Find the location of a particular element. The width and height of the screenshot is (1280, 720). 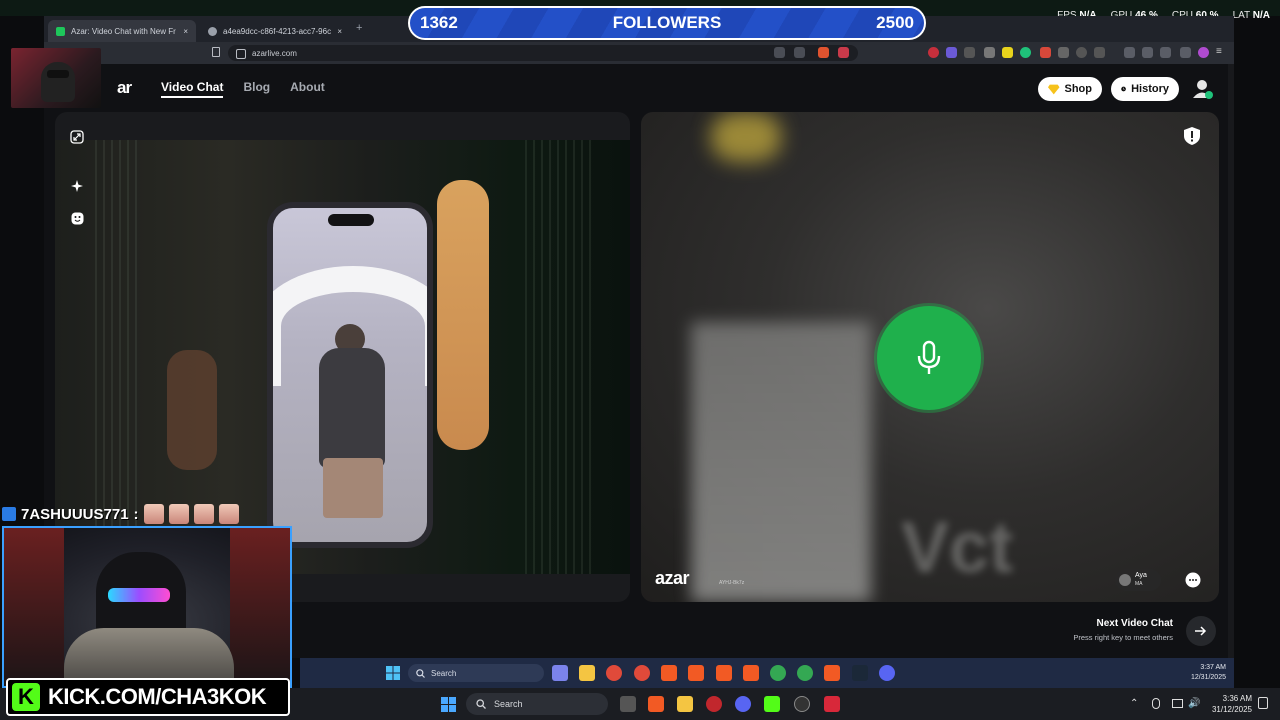

taskbar-search-box: Search is located at coordinates (537, 704).